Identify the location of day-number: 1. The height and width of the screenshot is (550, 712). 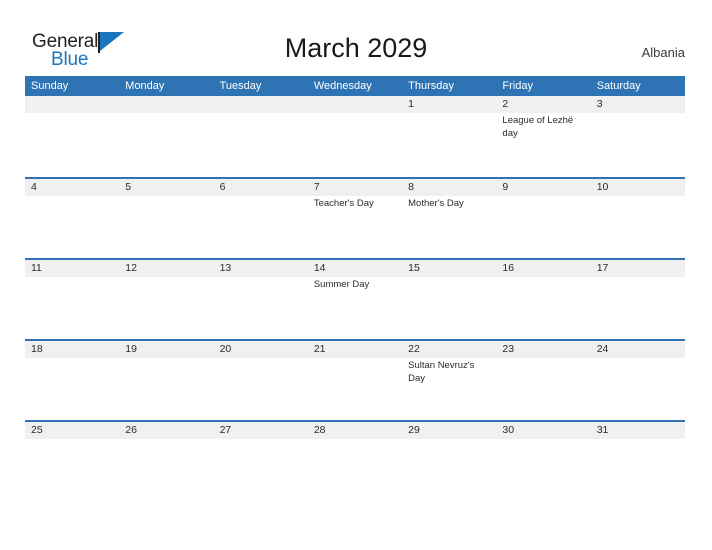
(449, 104).